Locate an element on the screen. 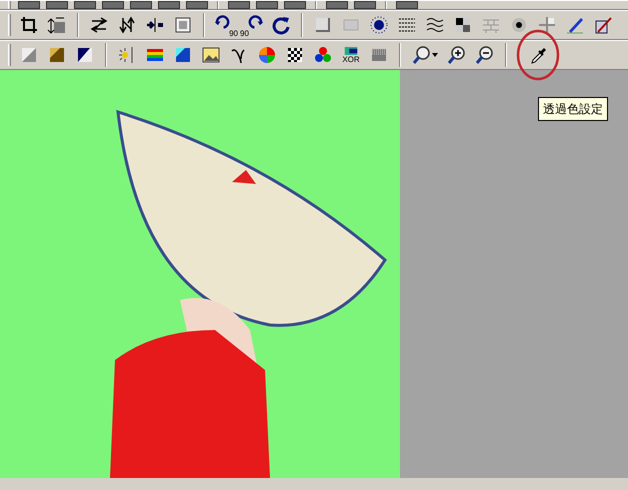  picture-icon is located at coordinates (211, 55).